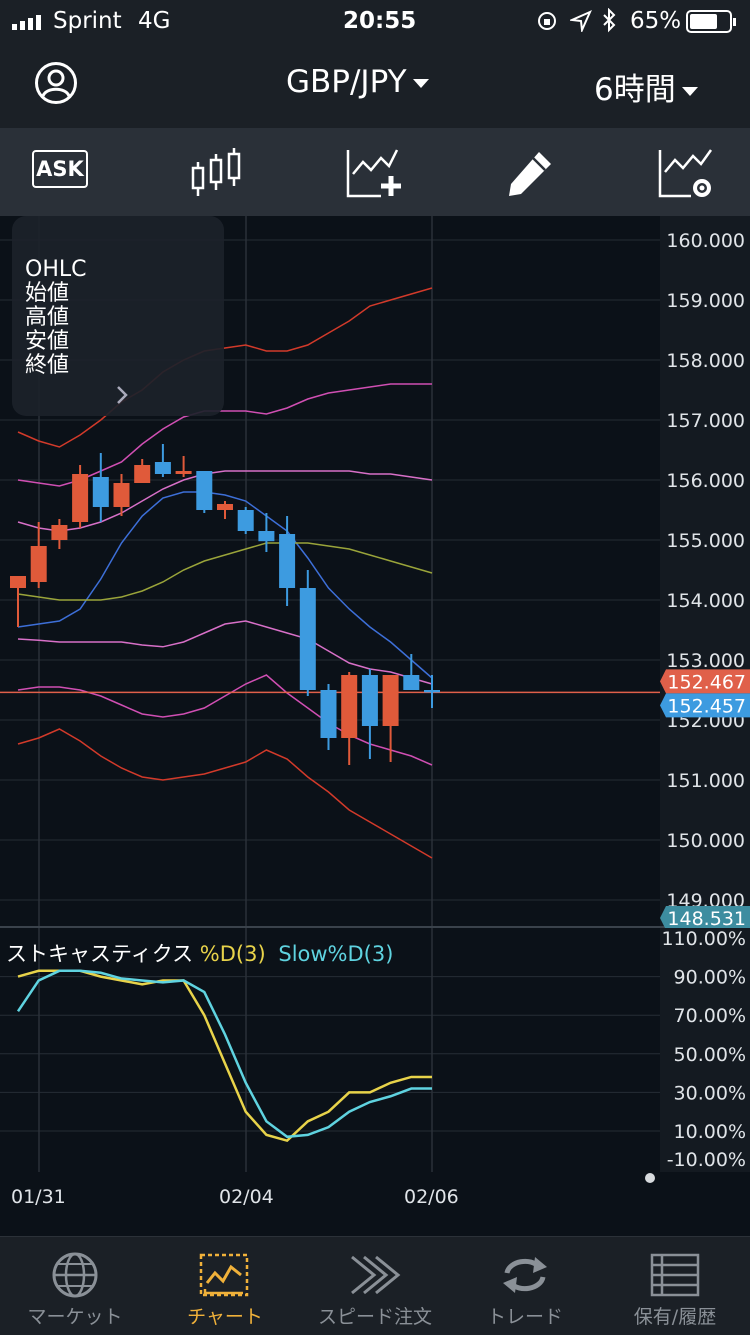  What do you see at coordinates (100, 954) in the screenshot?
I see `stochastics-title: ストキャスティクス` at bounding box center [100, 954].